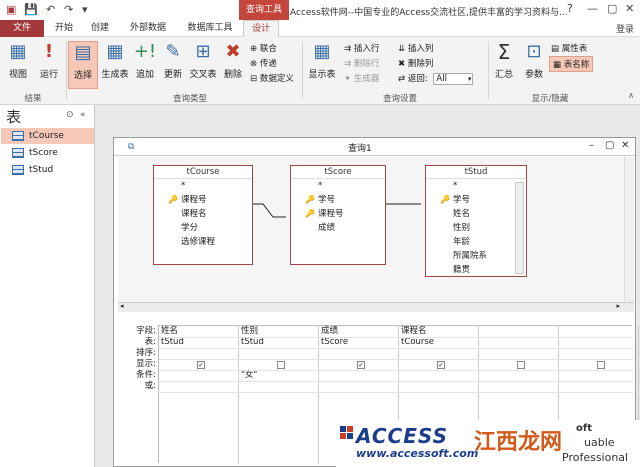 Image resolution: width=640 pixels, height=467 pixels. Describe the element at coordinates (417, 342) in the screenshot. I see `grid-table-cell: tCourse` at that location.